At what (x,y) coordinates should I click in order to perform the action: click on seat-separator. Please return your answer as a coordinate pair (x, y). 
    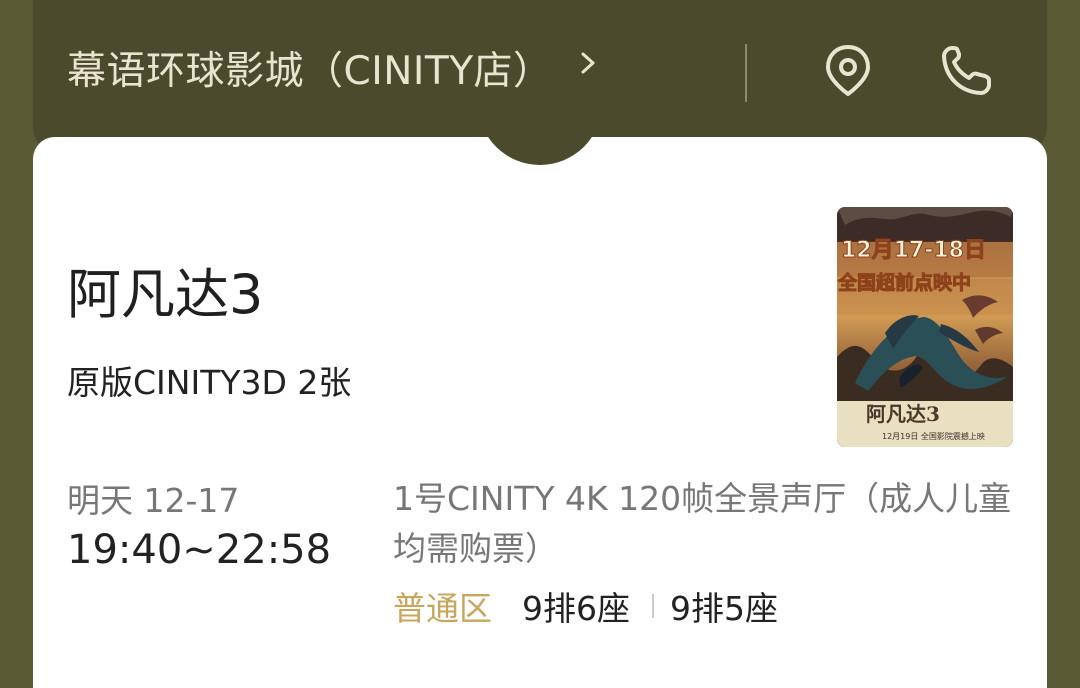
    Looking at the image, I should click on (653, 606).